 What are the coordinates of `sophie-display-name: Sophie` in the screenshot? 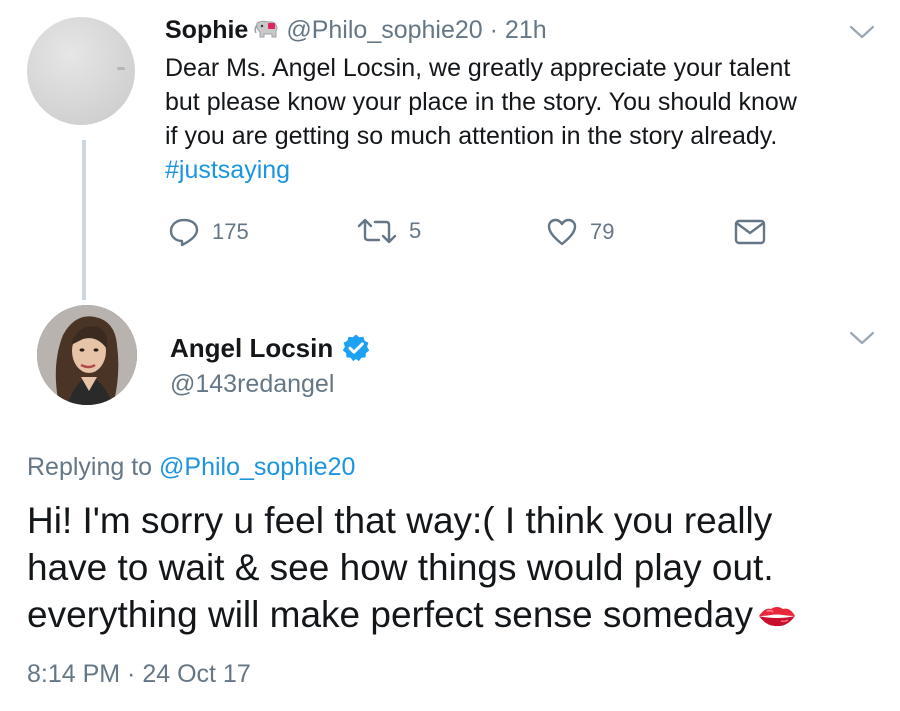 It's located at (206, 30).